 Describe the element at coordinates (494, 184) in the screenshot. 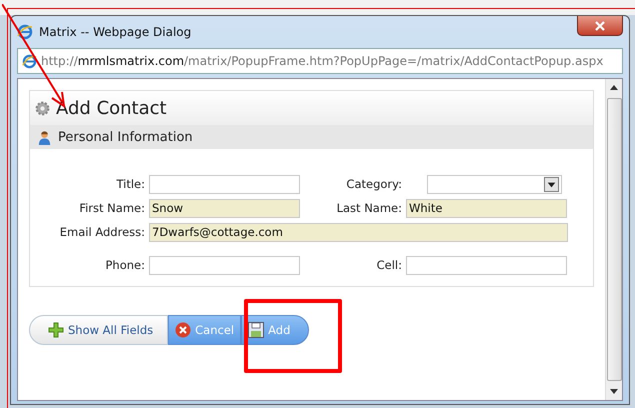

I see `category-dropdown` at that location.